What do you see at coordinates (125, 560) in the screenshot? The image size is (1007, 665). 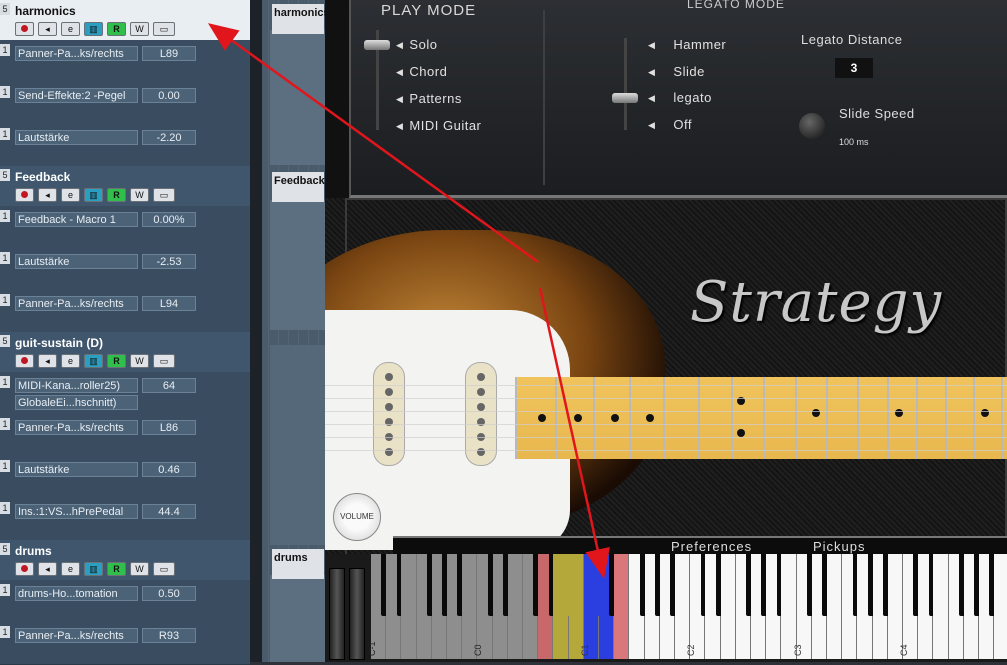 I see `track-header: 5 drums ◂ e ▥ R W ▭` at bounding box center [125, 560].